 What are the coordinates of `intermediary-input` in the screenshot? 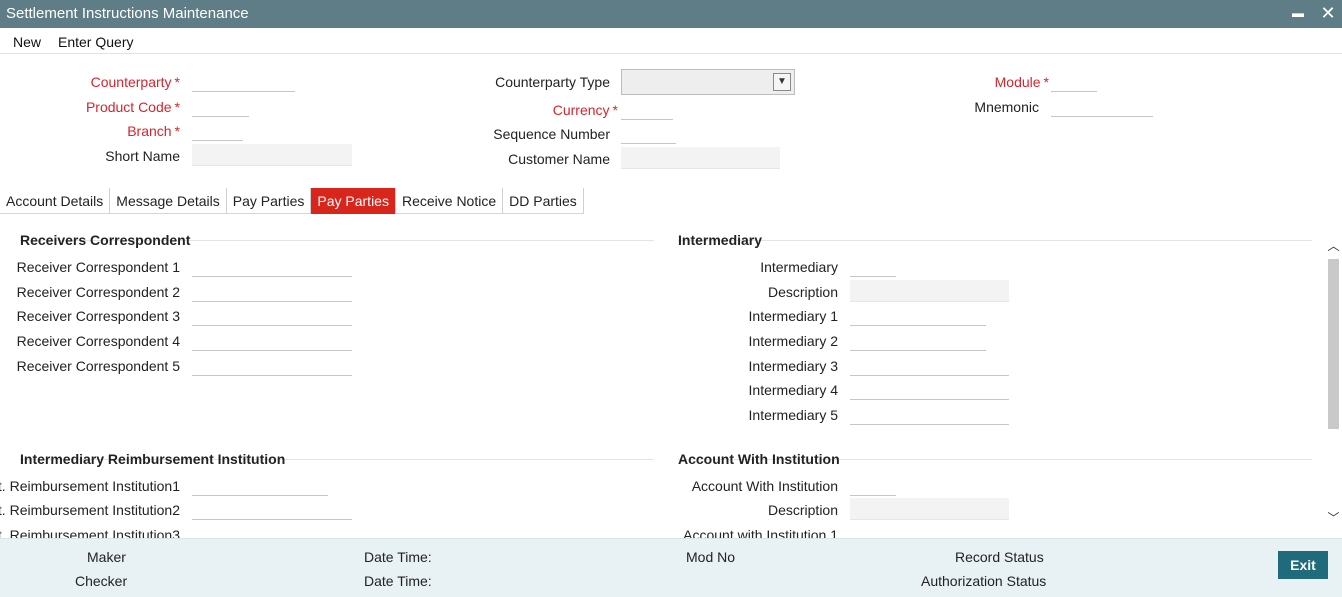 It's located at (873, 266).